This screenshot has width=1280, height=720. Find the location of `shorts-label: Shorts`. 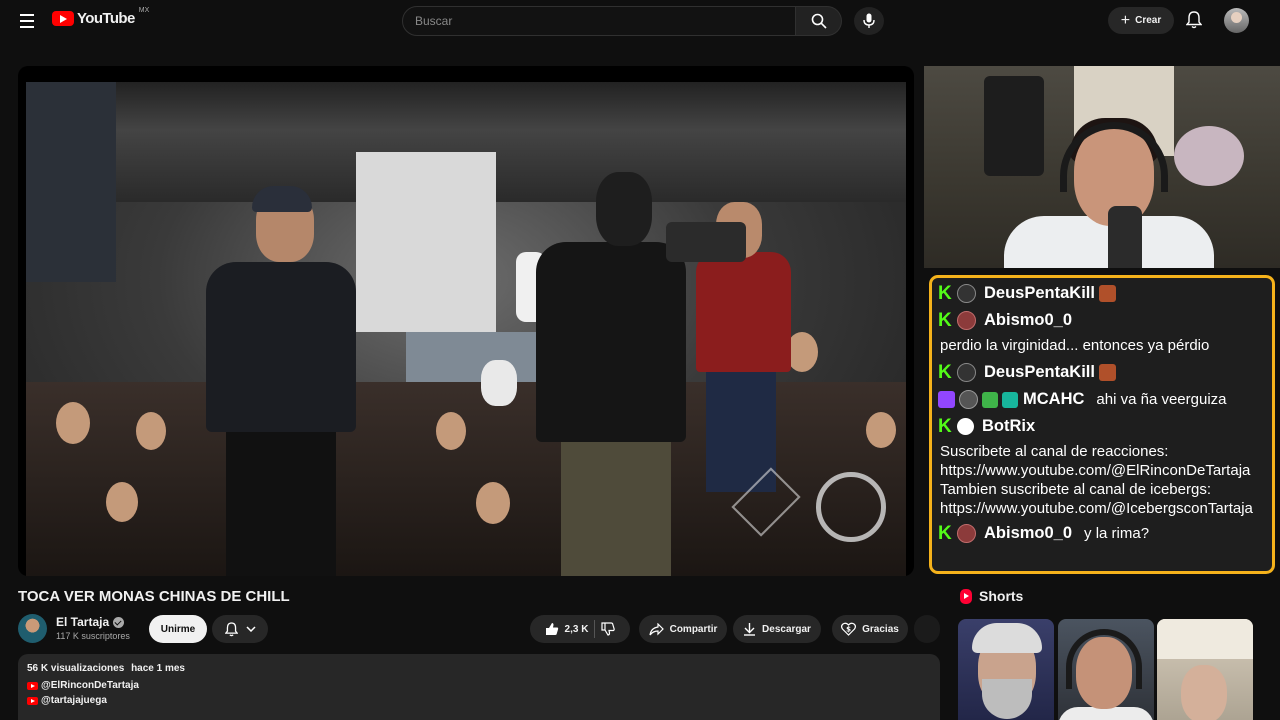

shorts-label: Shorts is located at coordinates (1001, 596).